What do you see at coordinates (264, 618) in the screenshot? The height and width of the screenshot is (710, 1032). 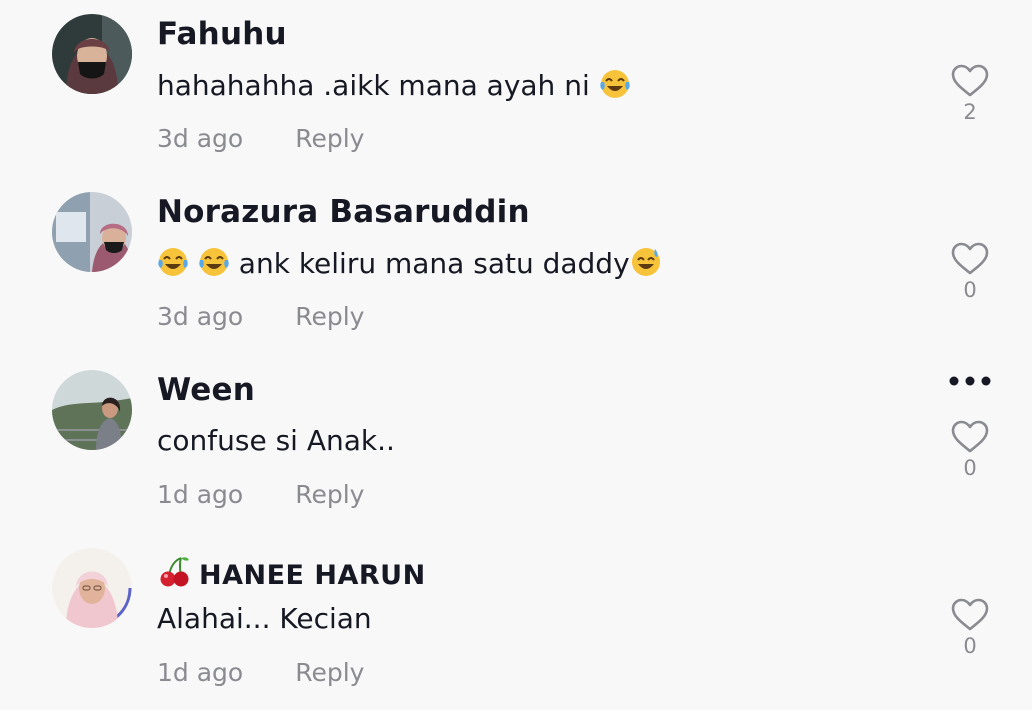 I see `comment-text: Alahai... Kecian` at bounding box center [264, 618].